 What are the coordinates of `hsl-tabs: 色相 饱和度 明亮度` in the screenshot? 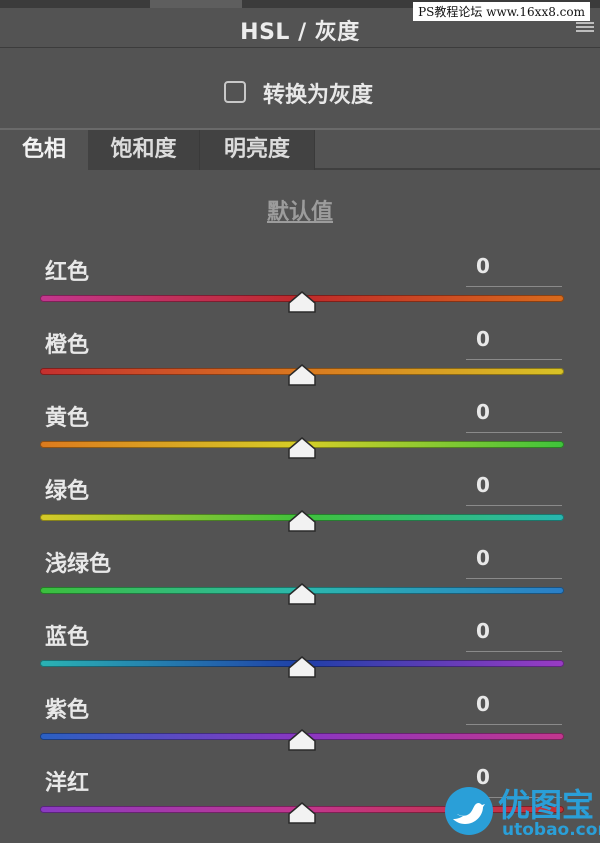 It's located at (300, 150).